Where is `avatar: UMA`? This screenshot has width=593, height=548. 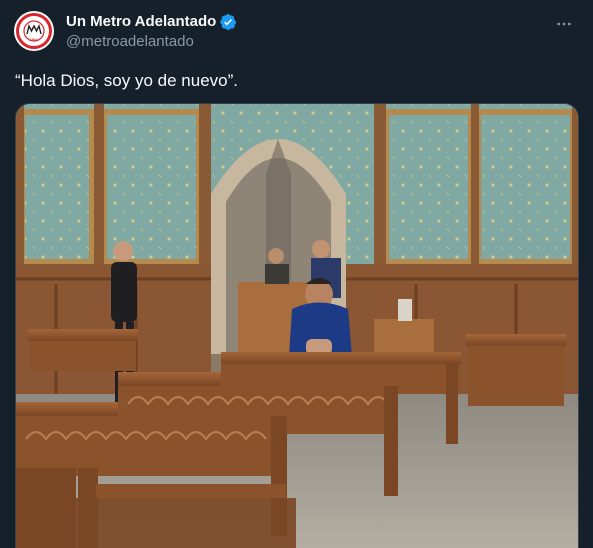
avatar: UMA is located at coordinates (34, 31).